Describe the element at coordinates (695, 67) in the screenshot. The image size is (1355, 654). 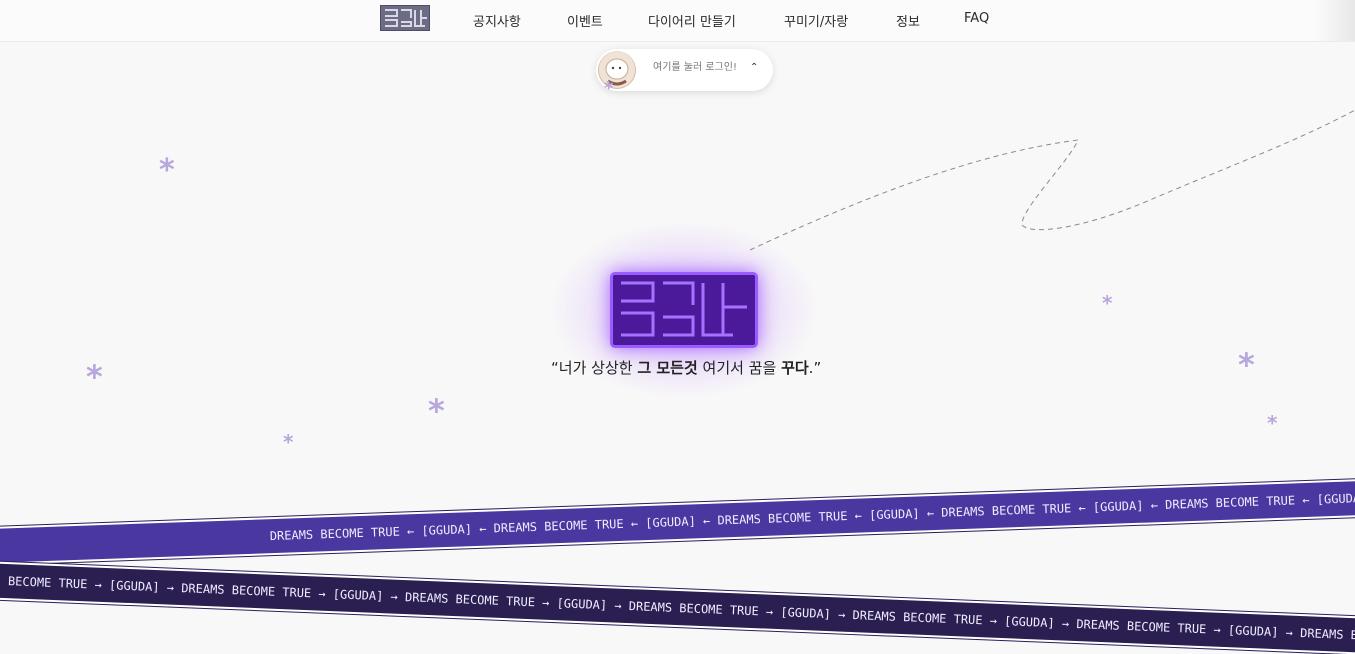
I see `login-prompt-text: 여기를 눌러 로그인!` at that location.